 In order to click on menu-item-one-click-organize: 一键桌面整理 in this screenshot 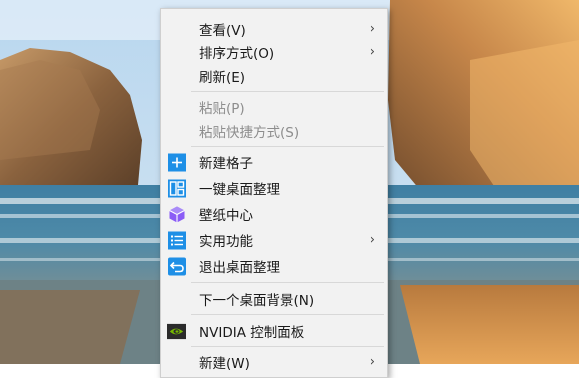, I will do `click(274, 188)`.